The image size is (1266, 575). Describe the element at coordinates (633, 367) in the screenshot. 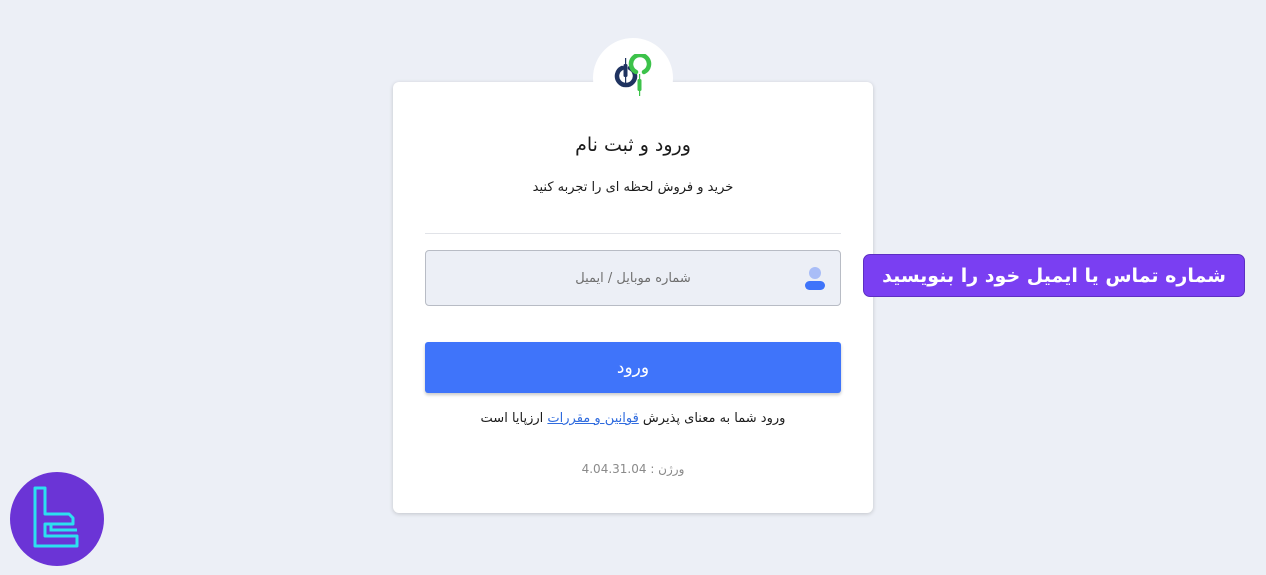

I see `login-button: ورود` at that location.